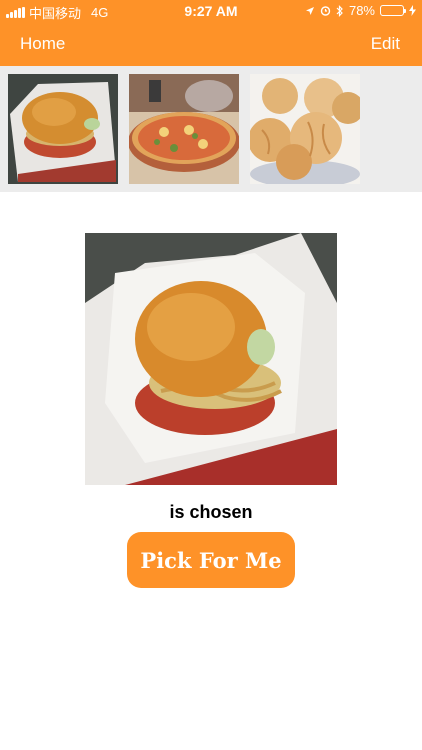 Image resolution: width=422 pixels, height=750 pixels. I want to click on location-icon, so click(309, 10).